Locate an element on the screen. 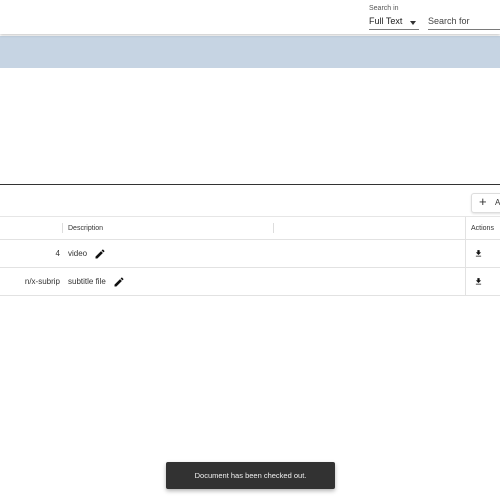 This screenshot has height=500, width=500. top-bar: Search in Full Text Search for is located at coordinates (250, 17).